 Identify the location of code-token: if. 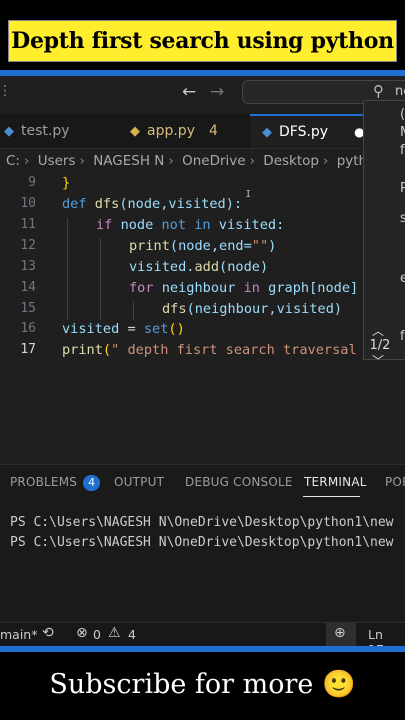
(104, 225).